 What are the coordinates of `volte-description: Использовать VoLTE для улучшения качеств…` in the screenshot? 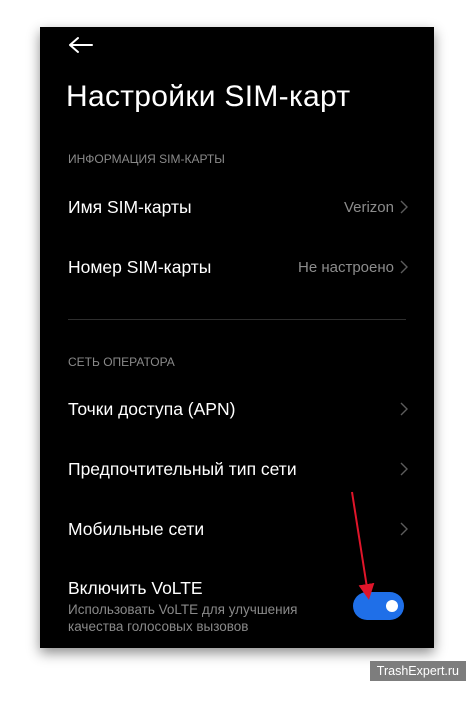 It's located at (183, 618).